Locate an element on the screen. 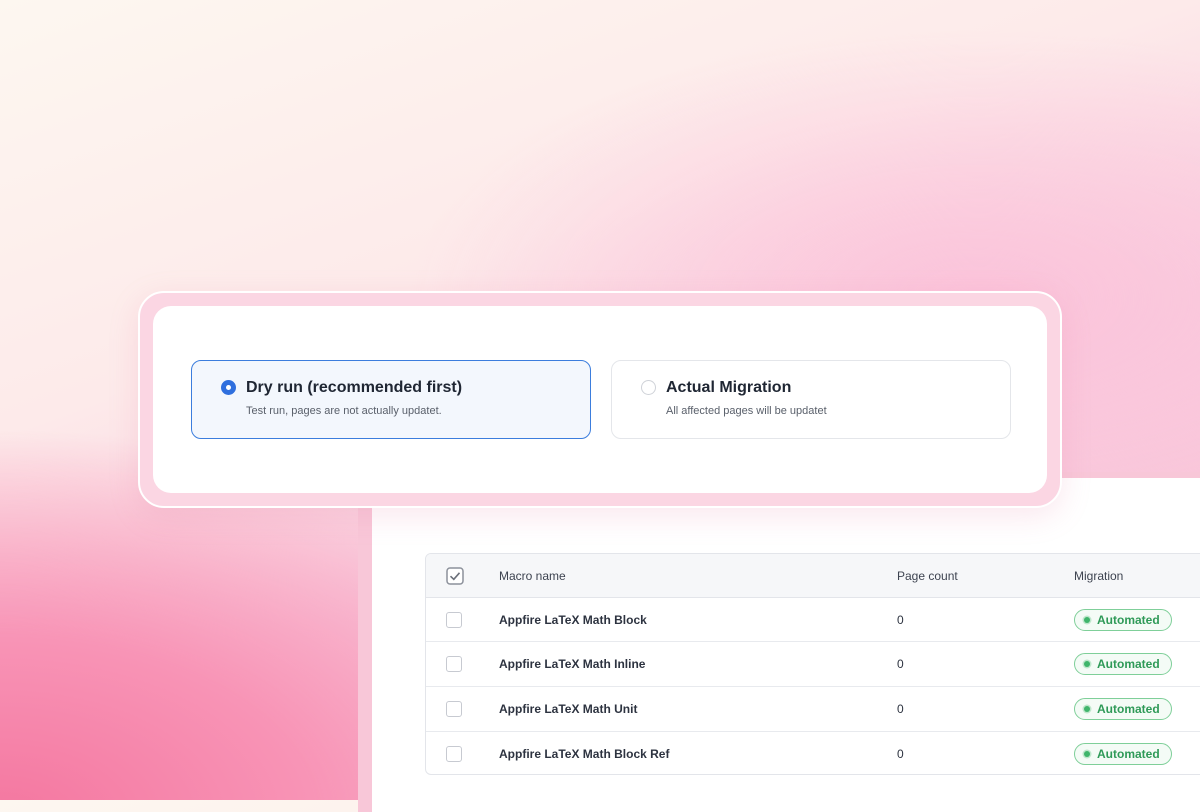 This screenshot has height=812, width=1200. table-row: Appfire LaTeX Math Block Ref 0 Automated is located at coordinates (813, 753).